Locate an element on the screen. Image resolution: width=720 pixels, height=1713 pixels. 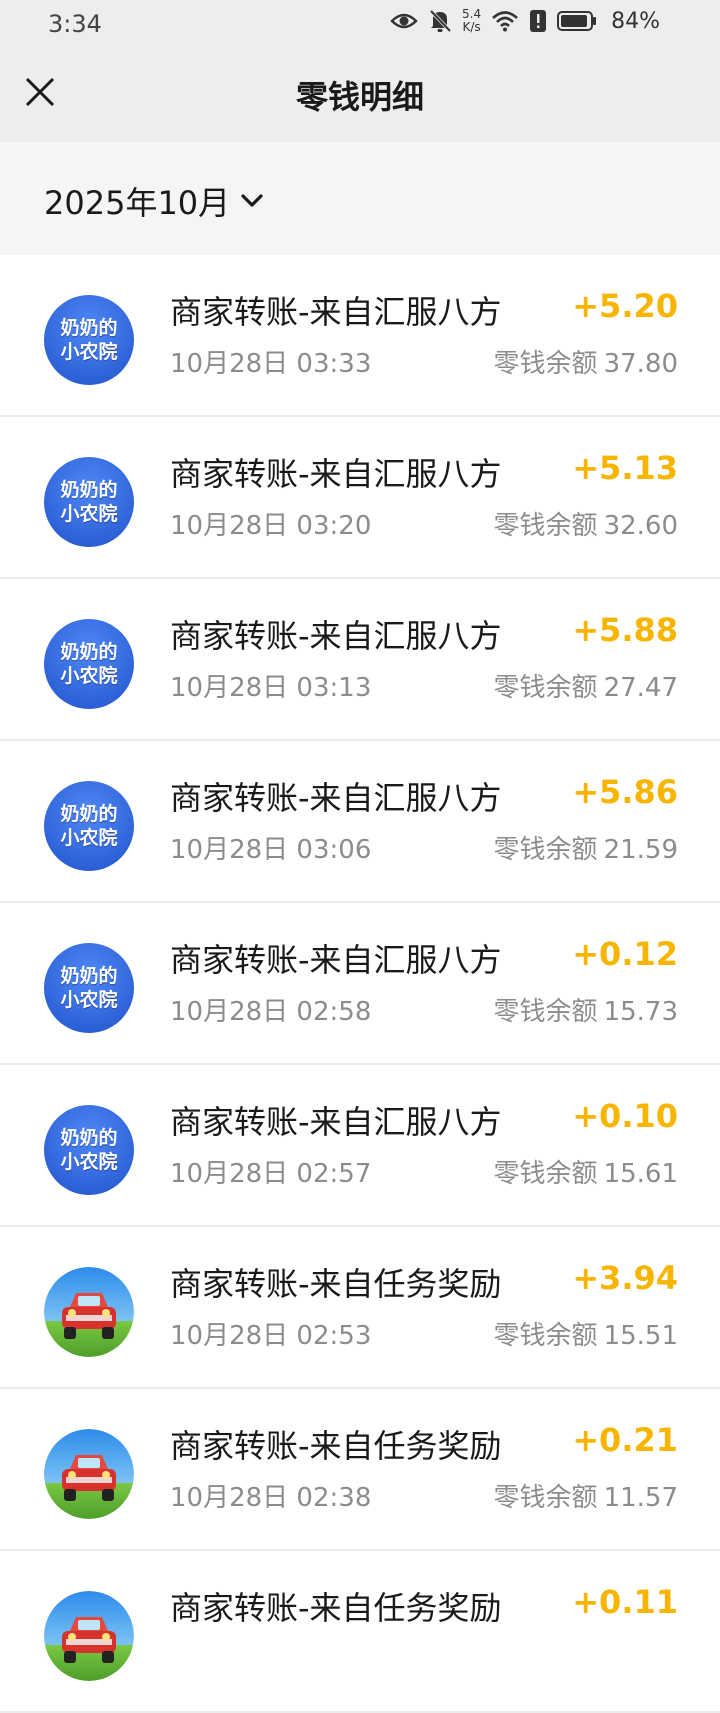
eye-icon is located at coordinates (404, 21).